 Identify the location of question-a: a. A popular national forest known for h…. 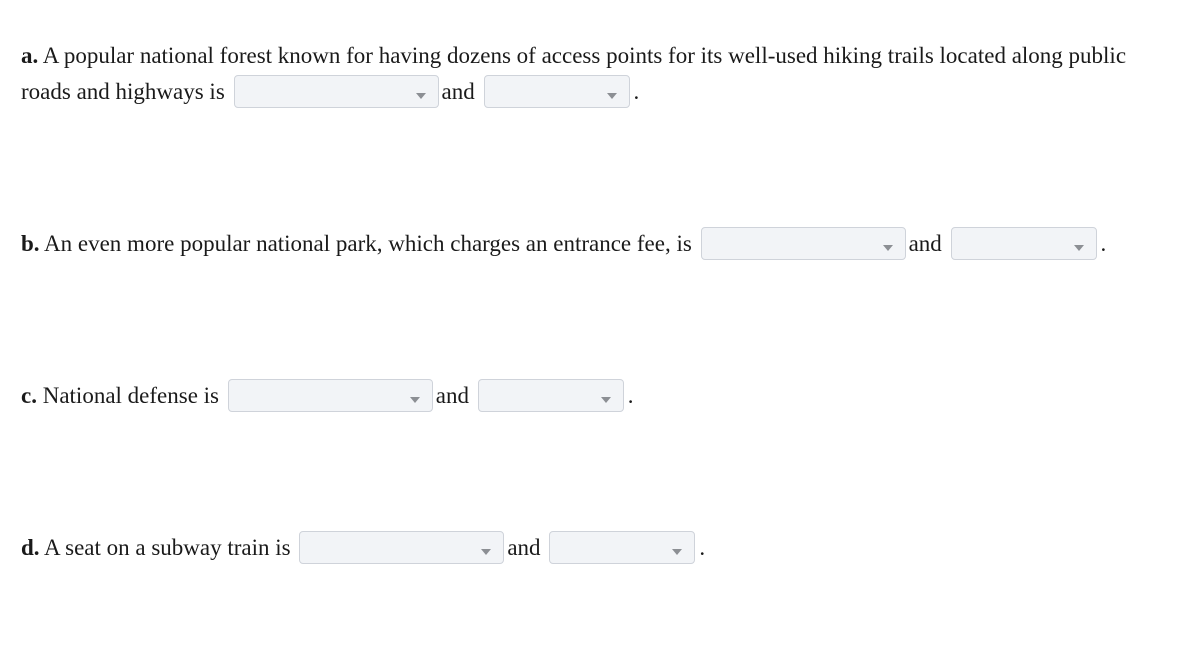
(573, 74).